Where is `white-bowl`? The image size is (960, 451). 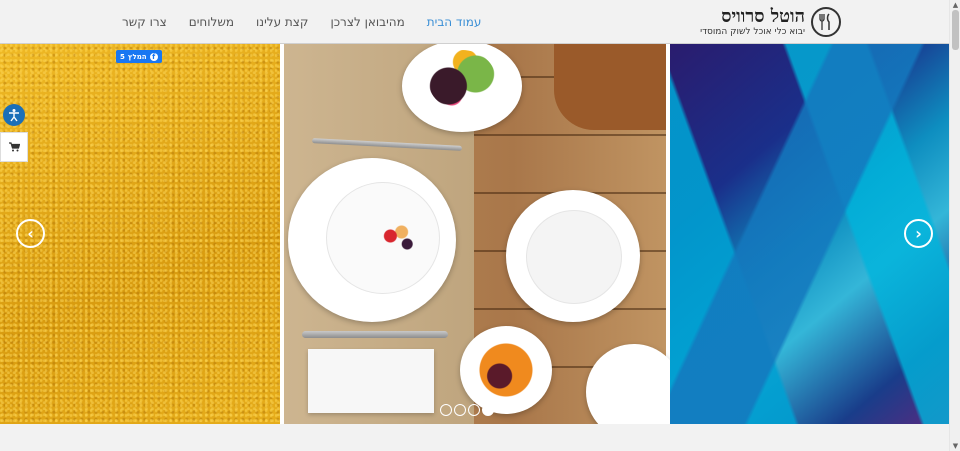
white-bowl is located at coordinates (573, 256).